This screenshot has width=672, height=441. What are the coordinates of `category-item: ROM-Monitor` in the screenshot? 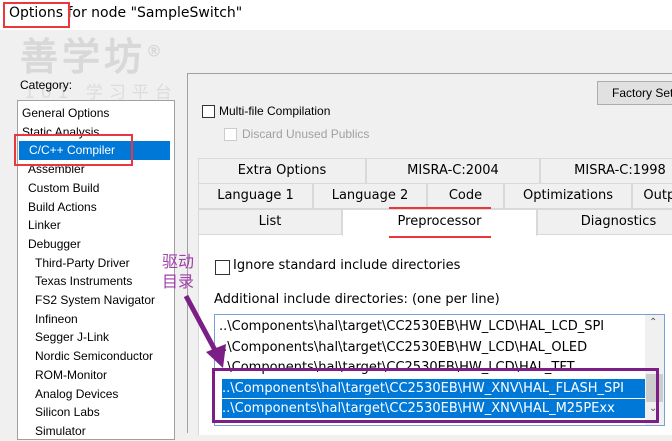 It's located at (110, 375).